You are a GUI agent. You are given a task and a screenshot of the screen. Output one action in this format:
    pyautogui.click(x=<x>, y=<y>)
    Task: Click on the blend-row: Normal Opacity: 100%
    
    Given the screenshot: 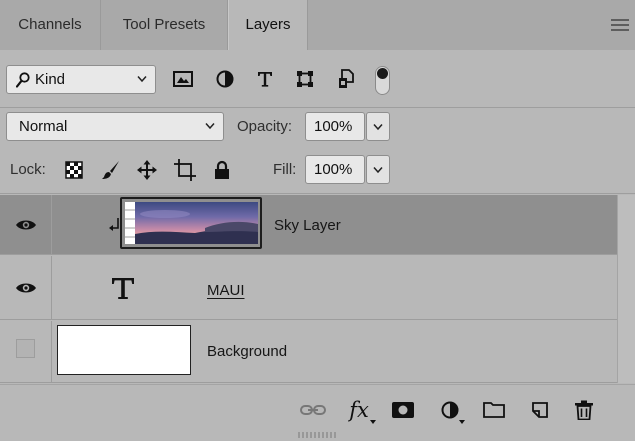 What is the action you would take?
    pyautogui.click(x=317, y=126)
    